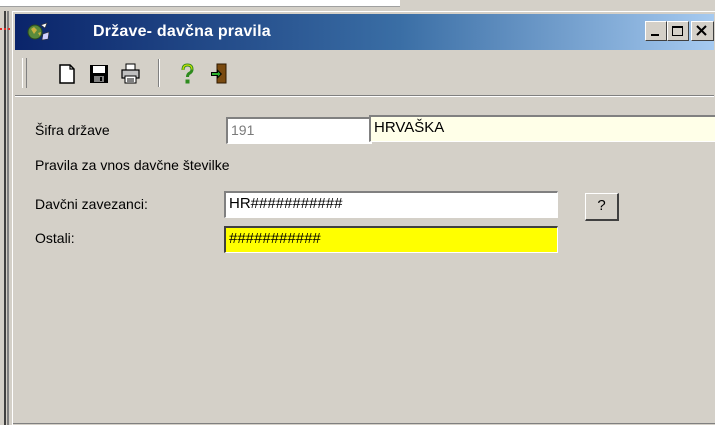 The image size is (715, 425). What do you see at coordinates (299, 130) in the screenshot?
I see `country-code-field: 191` at bounding box center [299, 130].